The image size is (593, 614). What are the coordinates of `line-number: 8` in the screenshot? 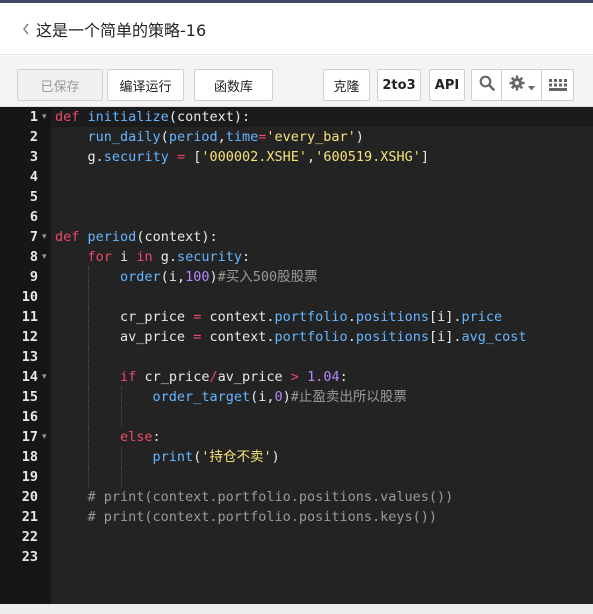 It's located at (33, 257).